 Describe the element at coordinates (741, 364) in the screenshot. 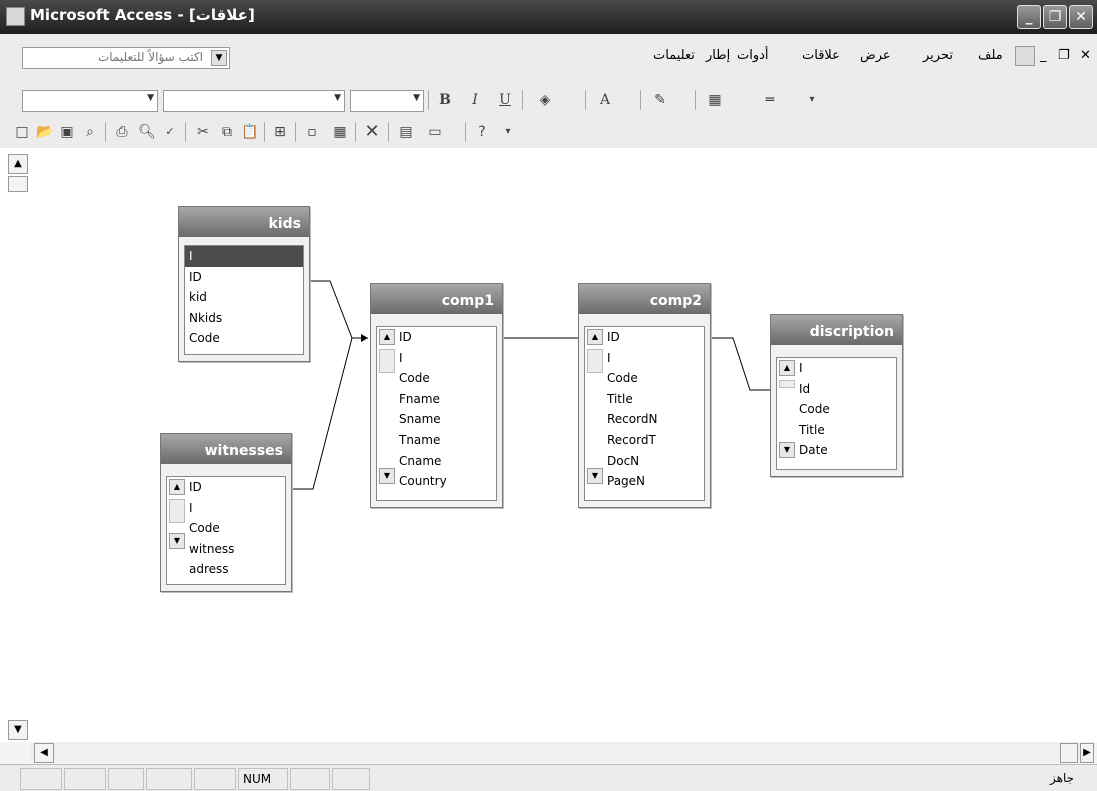

I see `relation-line-comp2-discription` at that location.